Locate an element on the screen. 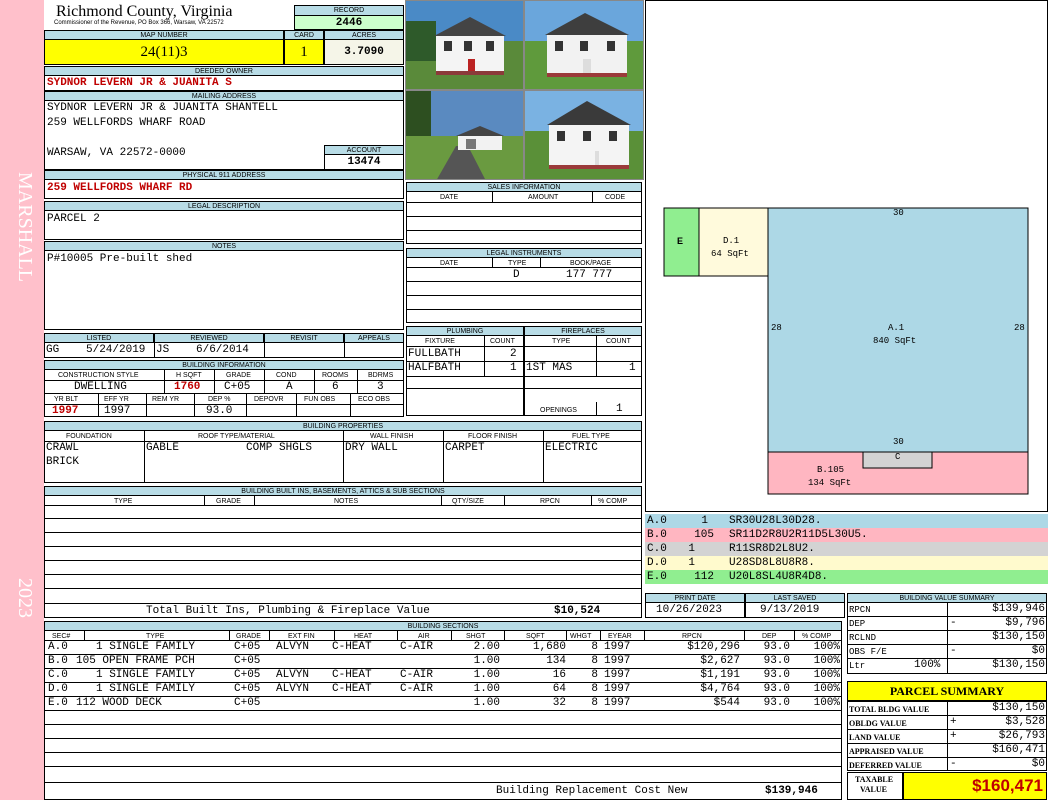 Image resolution: width=1050 pixels, height=800 pixels. sales-col-amount: AMOUNT is located at coordinates (543, 197).